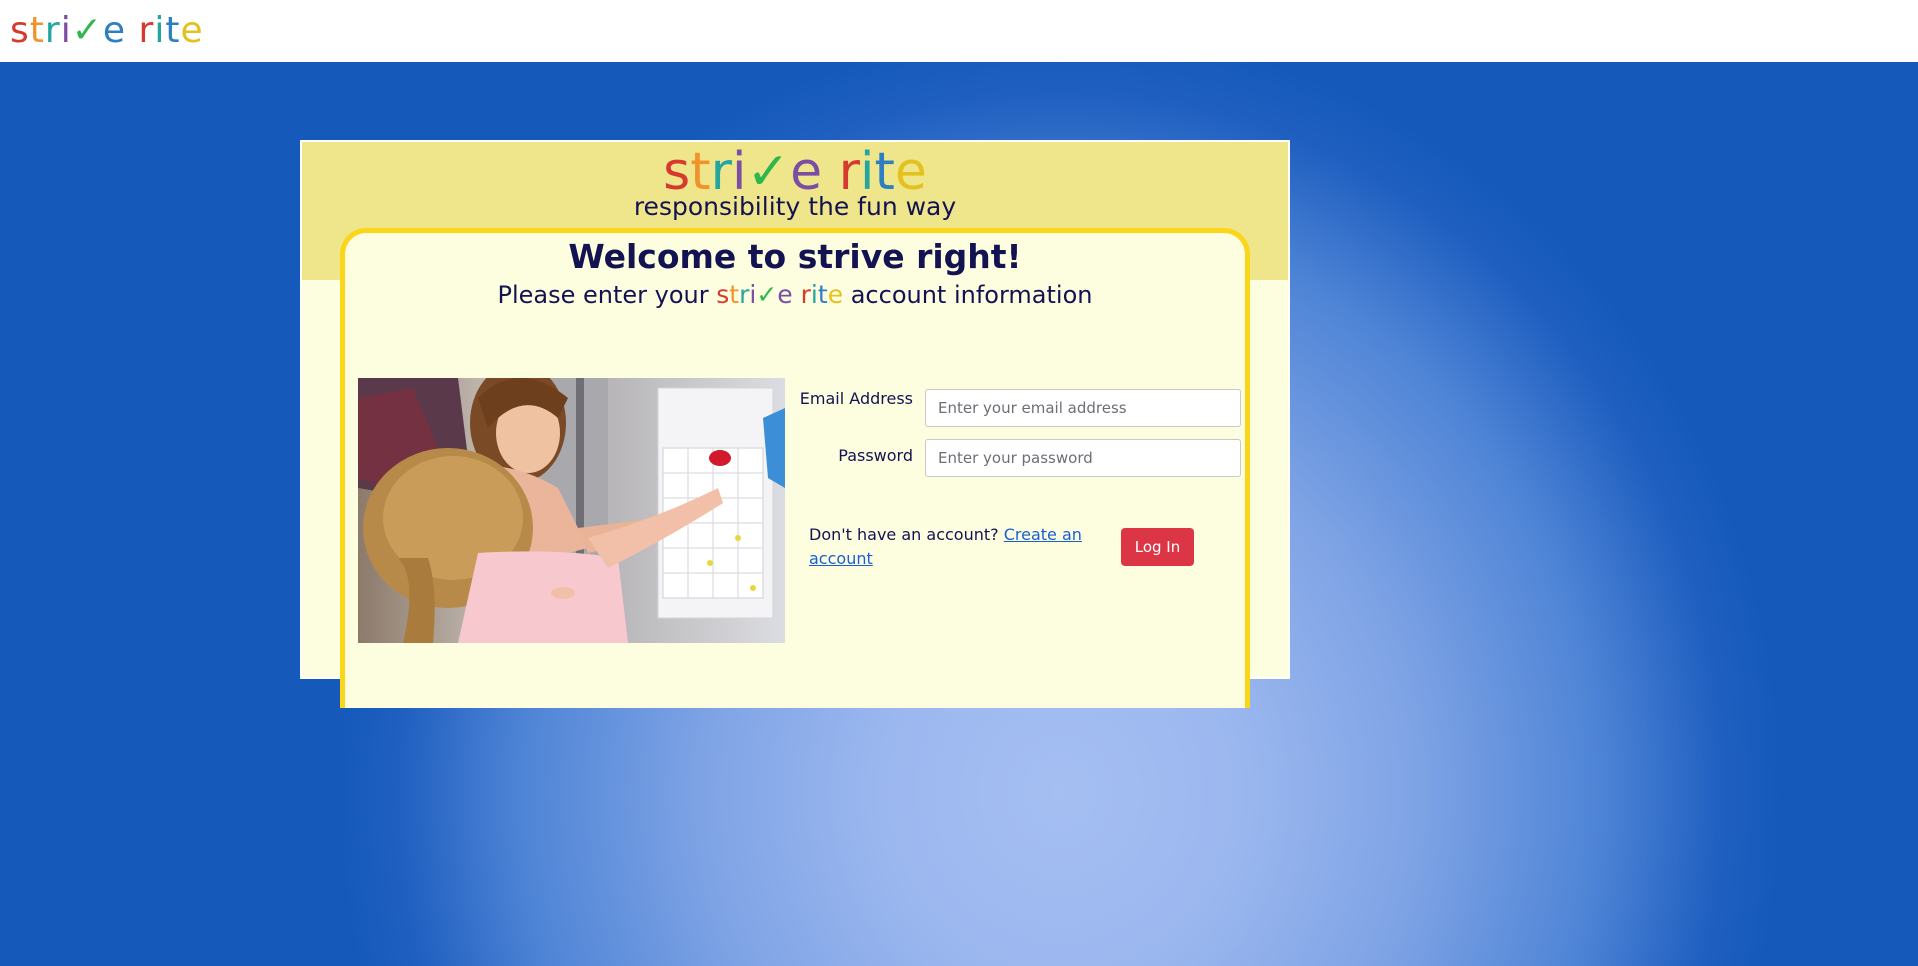 The height and width of the screenshot is (966, 1918). Describe the element at coordinates (603, 295) in the screenshot. I see `instruction-prefix: Please enter your` at that location.